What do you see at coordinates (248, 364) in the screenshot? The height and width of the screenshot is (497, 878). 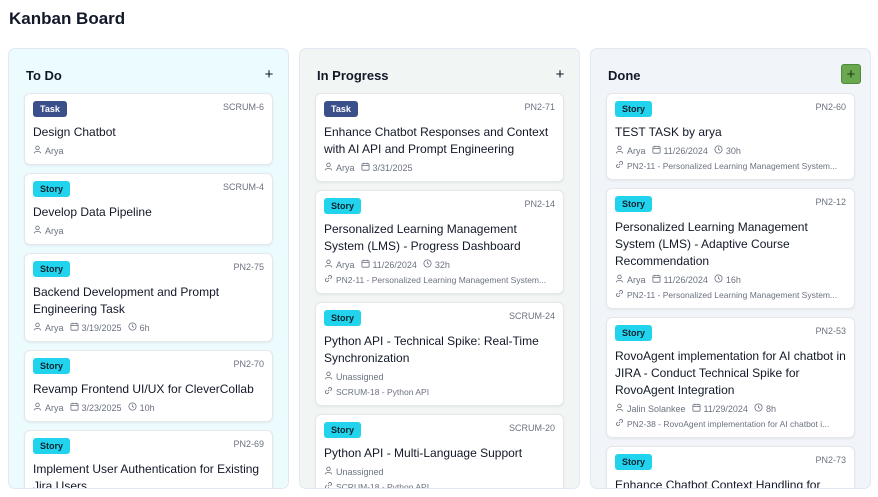 I see `issue-key: PN2-70` at bounding box center [248, 364].